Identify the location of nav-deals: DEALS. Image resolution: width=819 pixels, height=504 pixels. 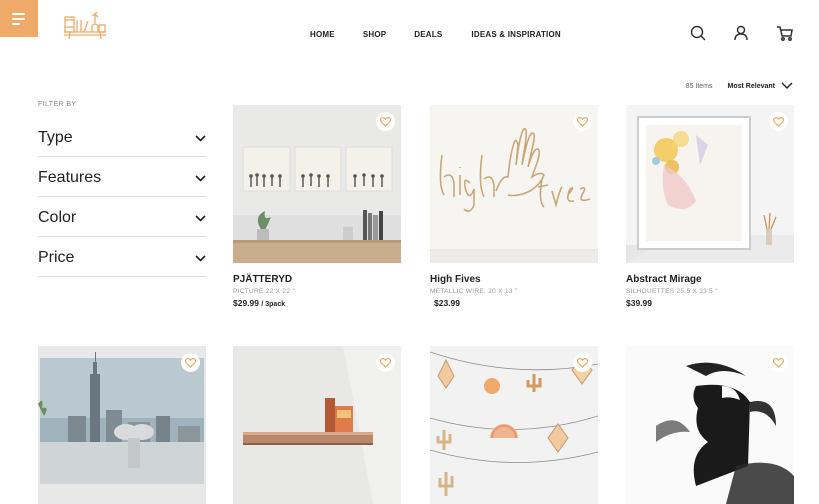
(428, 34).